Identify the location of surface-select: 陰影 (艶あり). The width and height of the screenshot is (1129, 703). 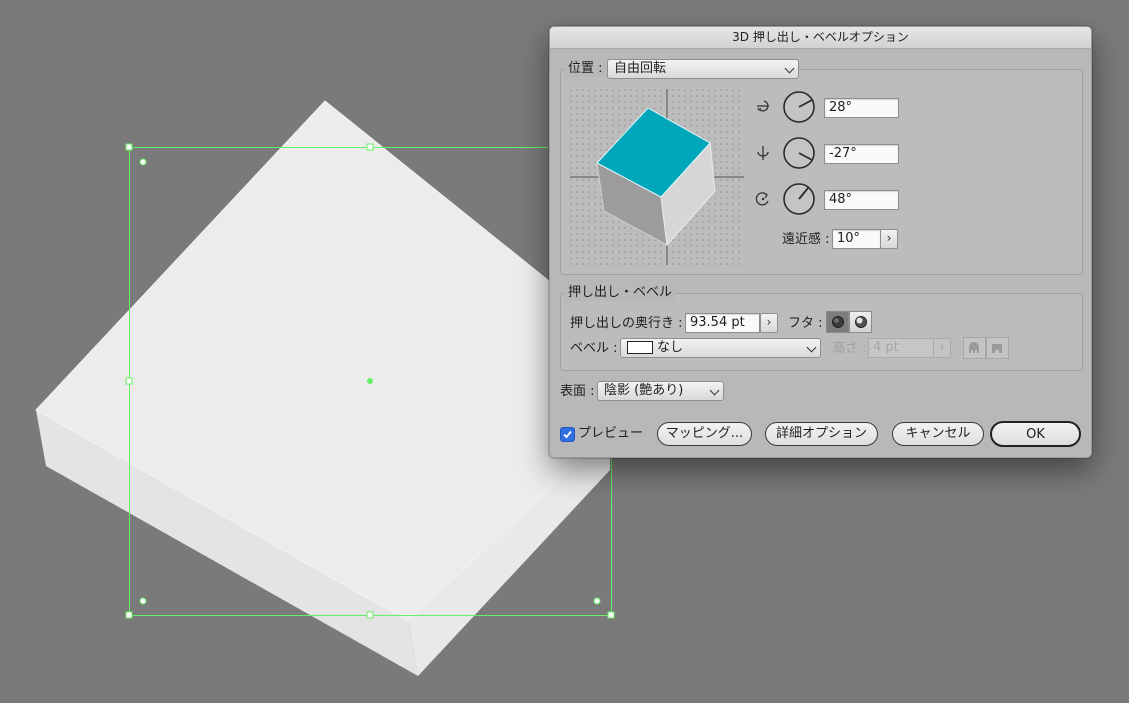
(660, 391).